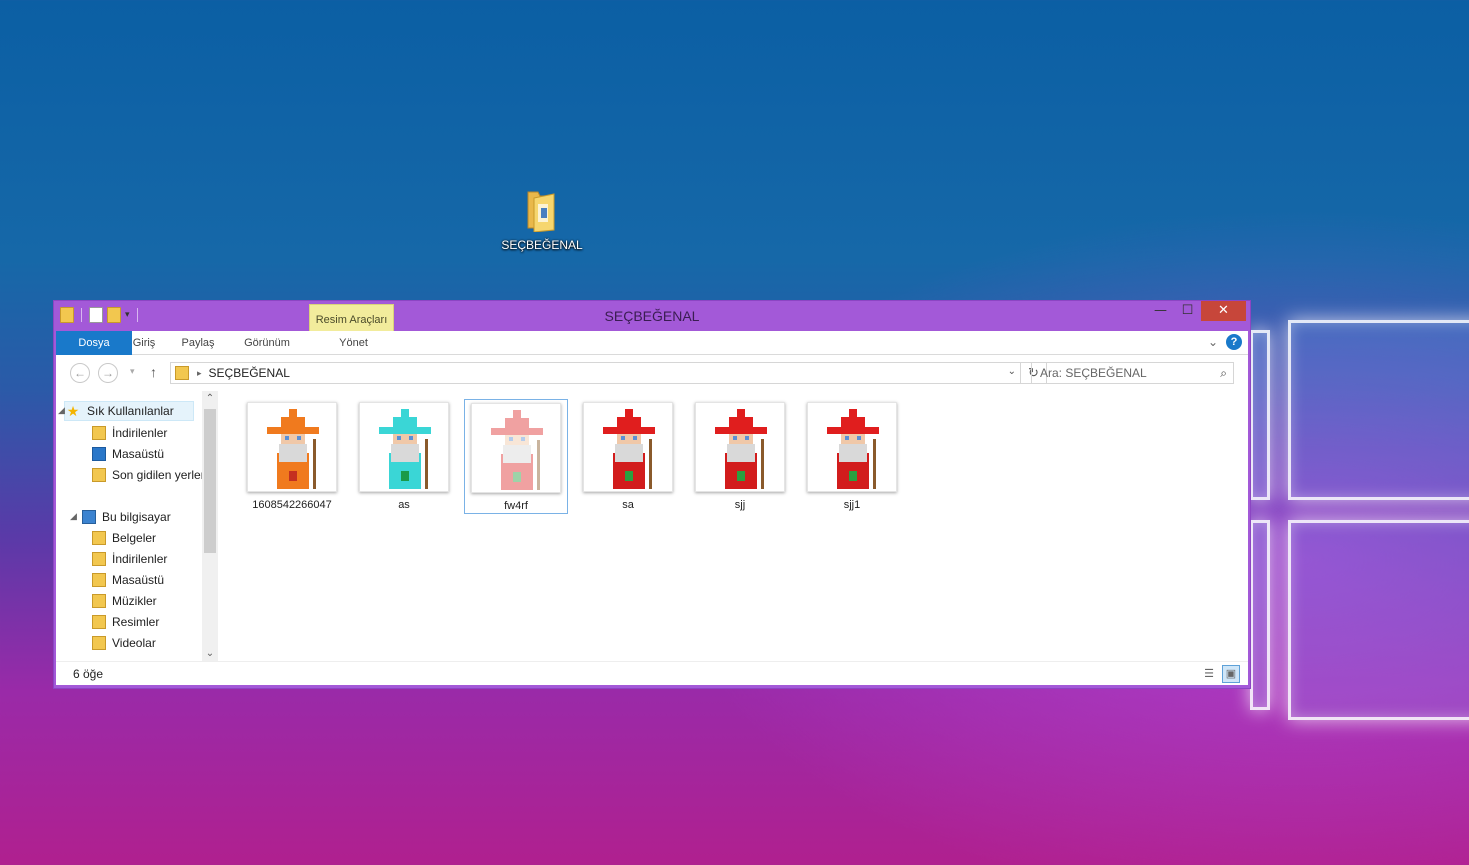  What do you see at coordinates (1223, 311) in the screenshot?
I see `close-button: ✕` at bounding box center [1223, 311].